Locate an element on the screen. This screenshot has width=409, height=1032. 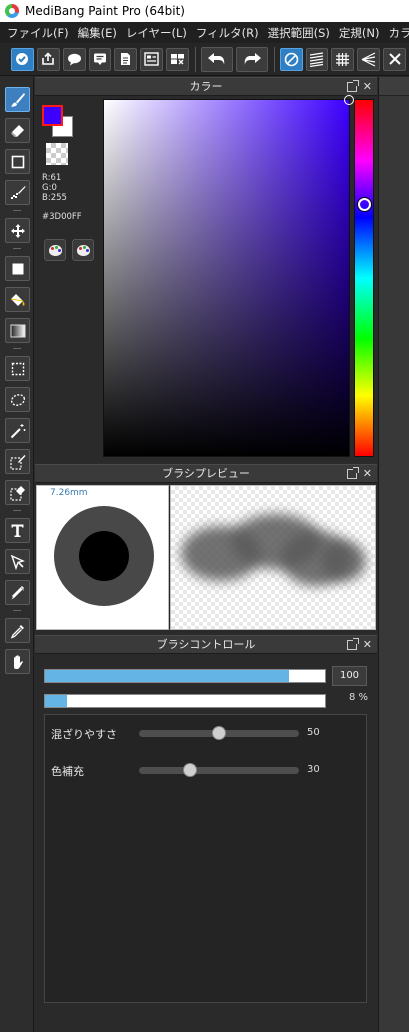
select-pen-icon is located at coordinates (17, 462).